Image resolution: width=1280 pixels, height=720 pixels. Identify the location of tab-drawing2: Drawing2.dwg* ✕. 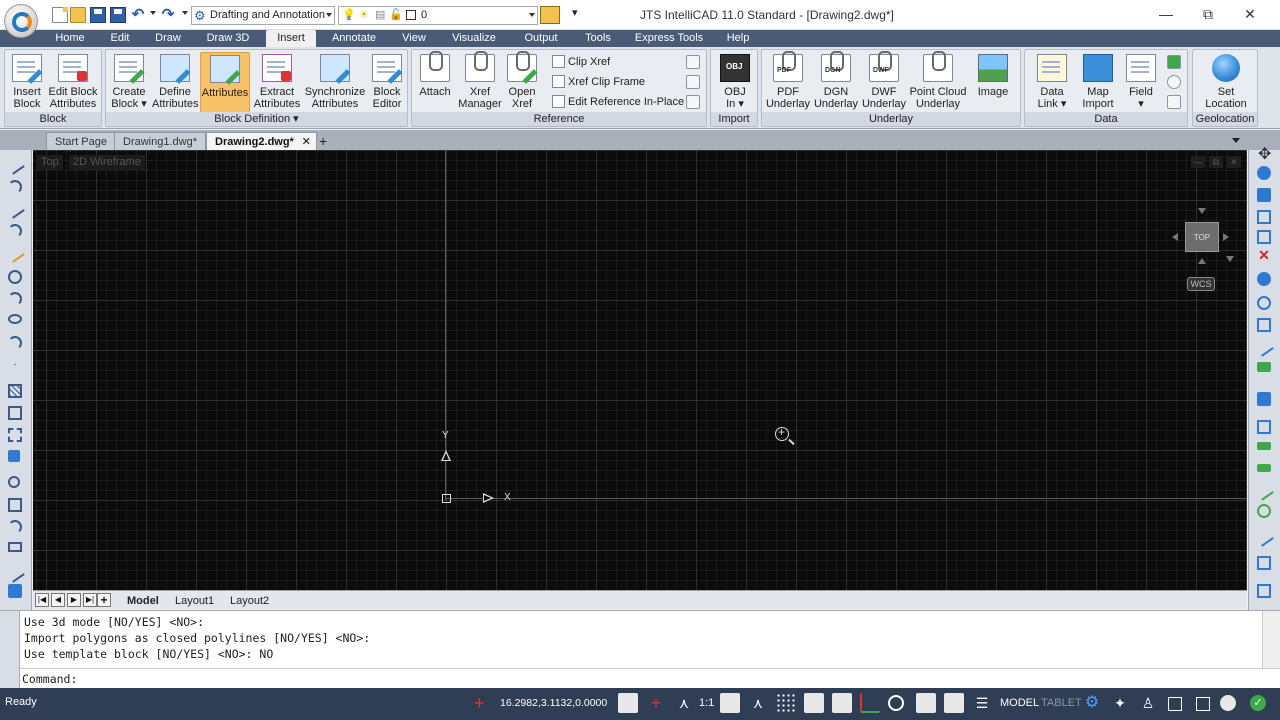
(261, 141).